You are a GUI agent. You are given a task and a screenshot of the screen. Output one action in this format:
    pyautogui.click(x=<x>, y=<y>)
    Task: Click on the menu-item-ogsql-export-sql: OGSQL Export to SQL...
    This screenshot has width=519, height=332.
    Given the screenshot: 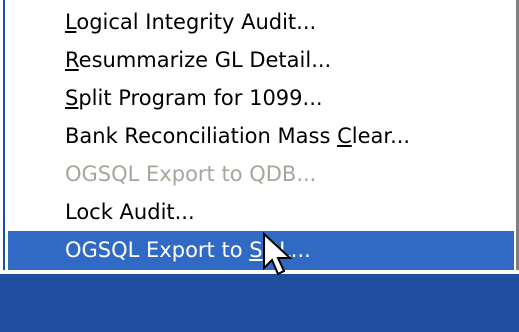 What is the action you would take?
    pyautogui.click(x=261, y=250)
    